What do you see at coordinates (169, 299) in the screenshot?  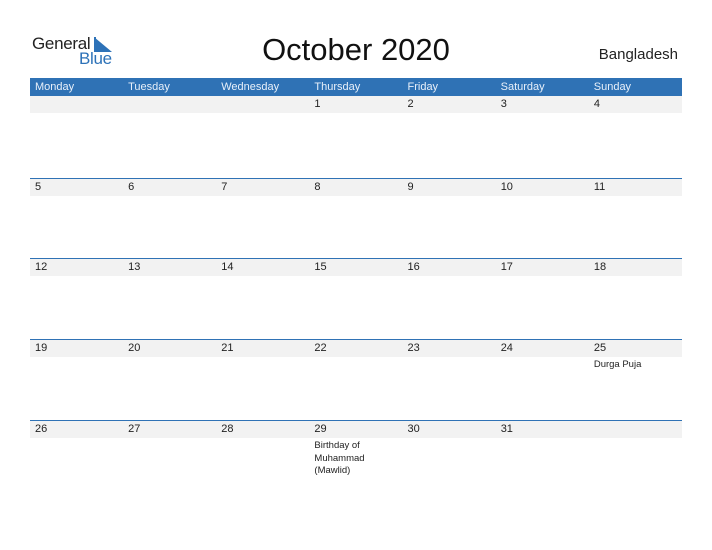 I see `day-cell: 13` at bounding box center [169, 299].